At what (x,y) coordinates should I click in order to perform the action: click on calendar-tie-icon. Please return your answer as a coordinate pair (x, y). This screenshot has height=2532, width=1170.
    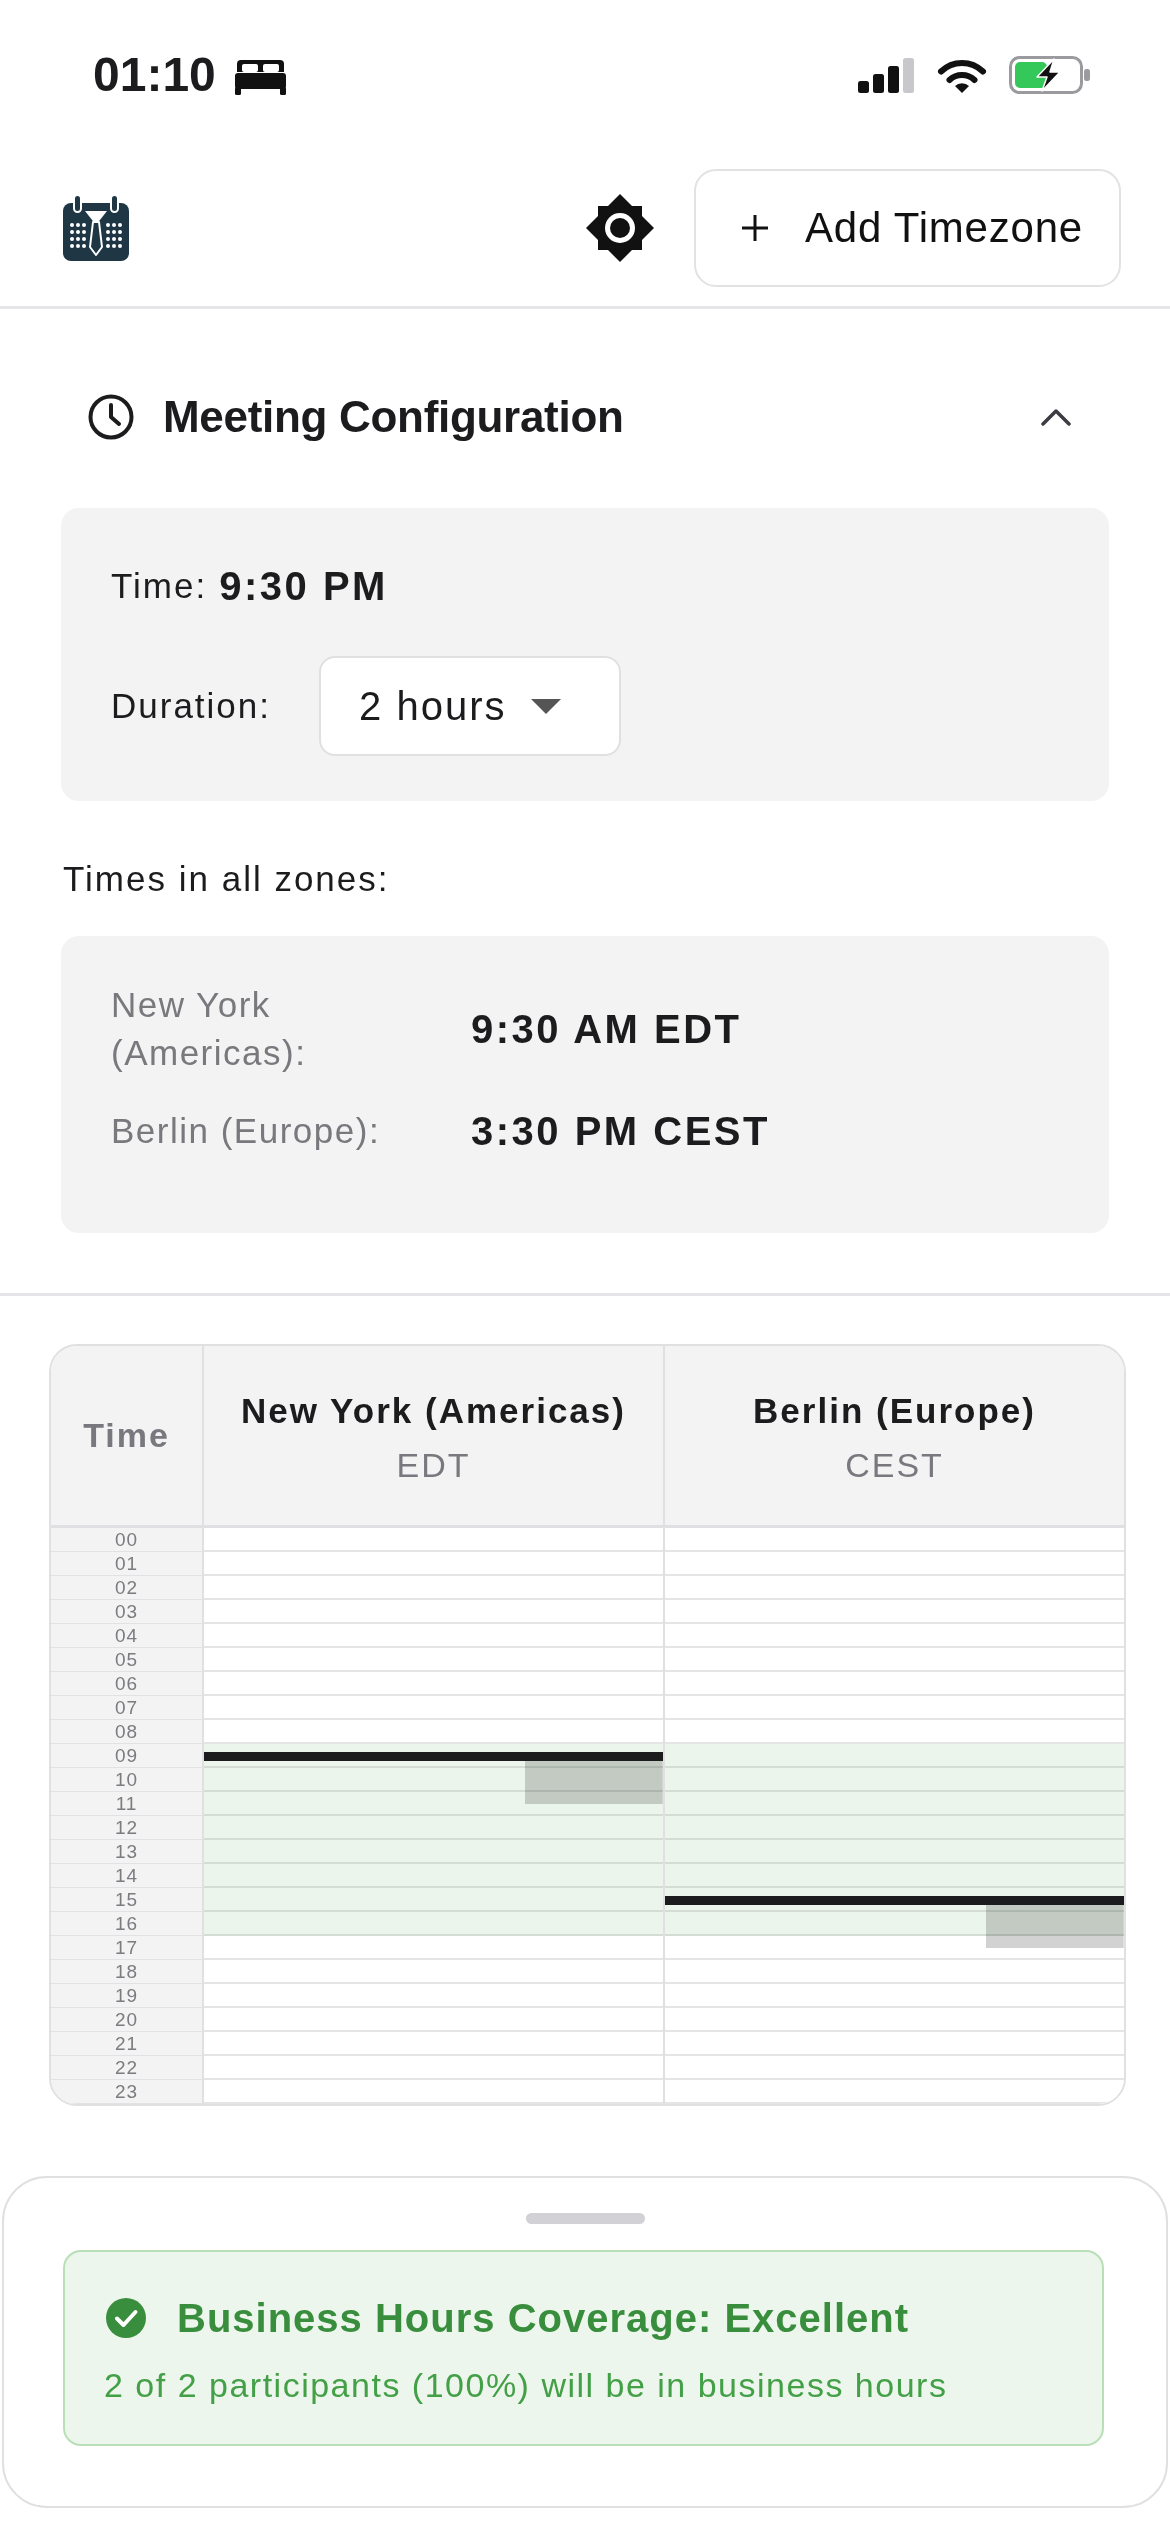
    Looking at the image, I should click on (96, 228).